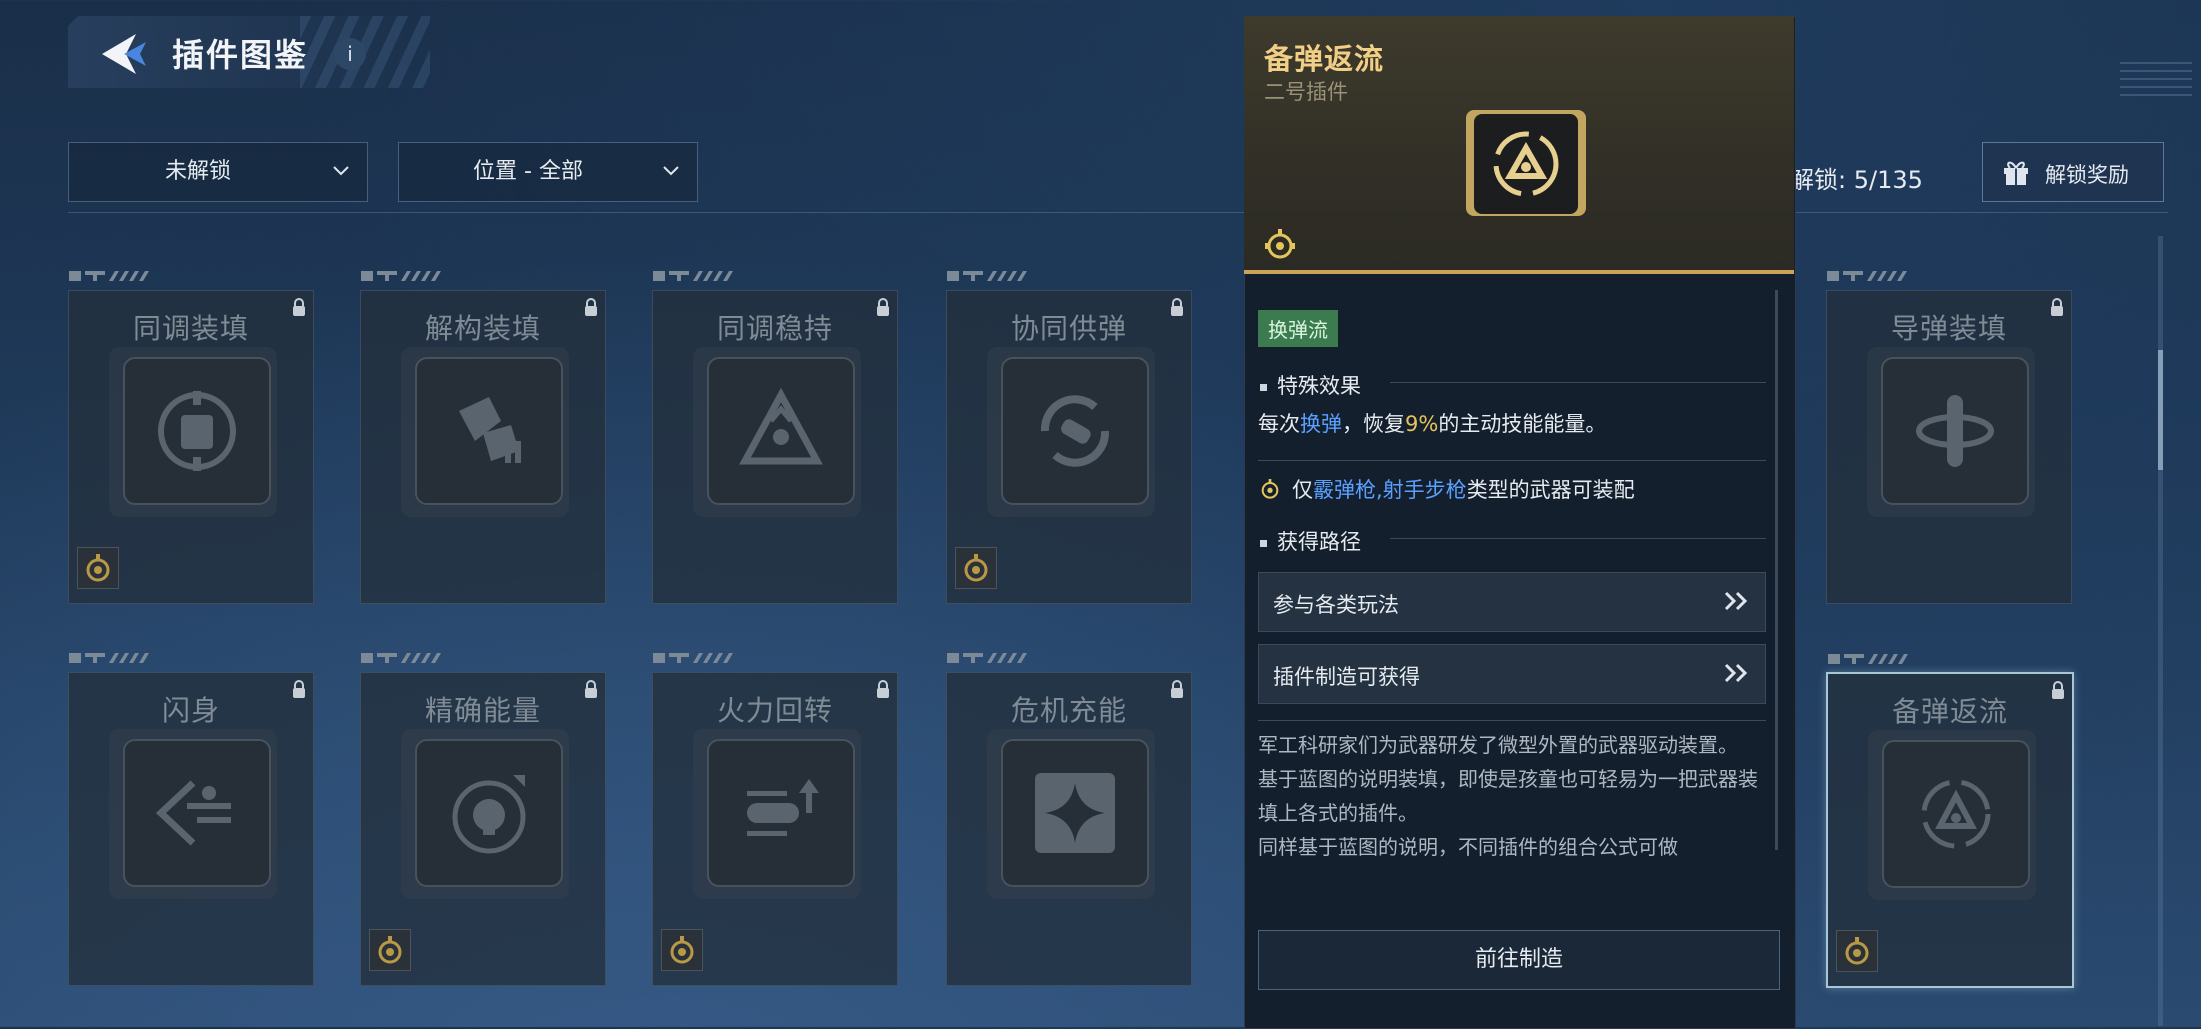 This screenshot has width=2201, height=1029. I want to click on unlock-filter-label: 未解锁, so click(197, 171).